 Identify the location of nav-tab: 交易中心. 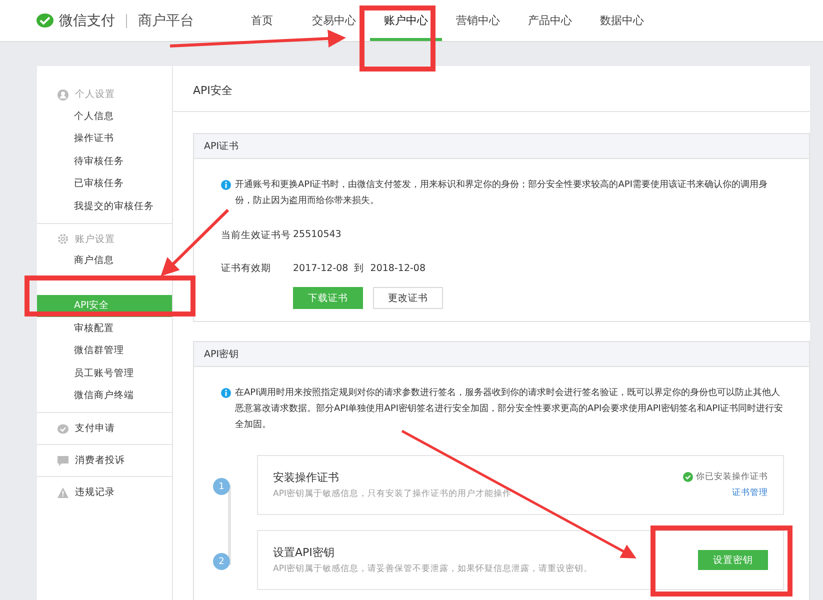
(334, 20).